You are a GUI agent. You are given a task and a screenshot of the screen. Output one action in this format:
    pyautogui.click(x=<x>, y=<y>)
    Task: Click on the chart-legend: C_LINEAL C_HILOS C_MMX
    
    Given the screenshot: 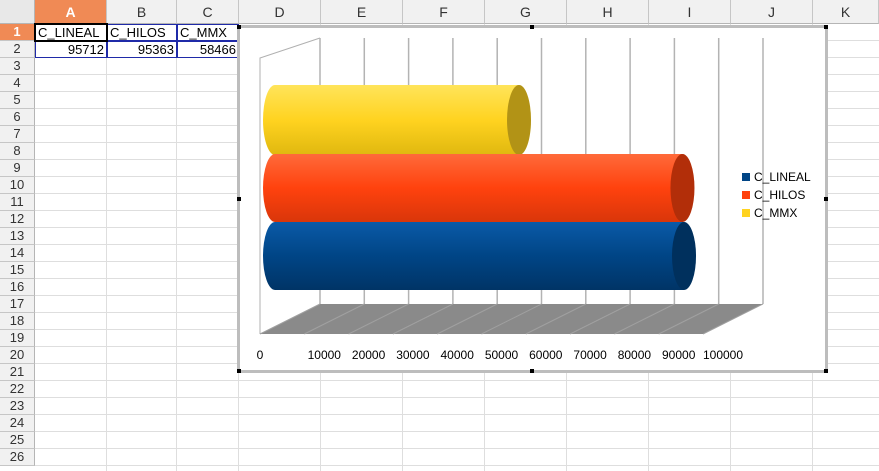 What is the action you would take?
    pyautogui.click(x=776, y=195)
    